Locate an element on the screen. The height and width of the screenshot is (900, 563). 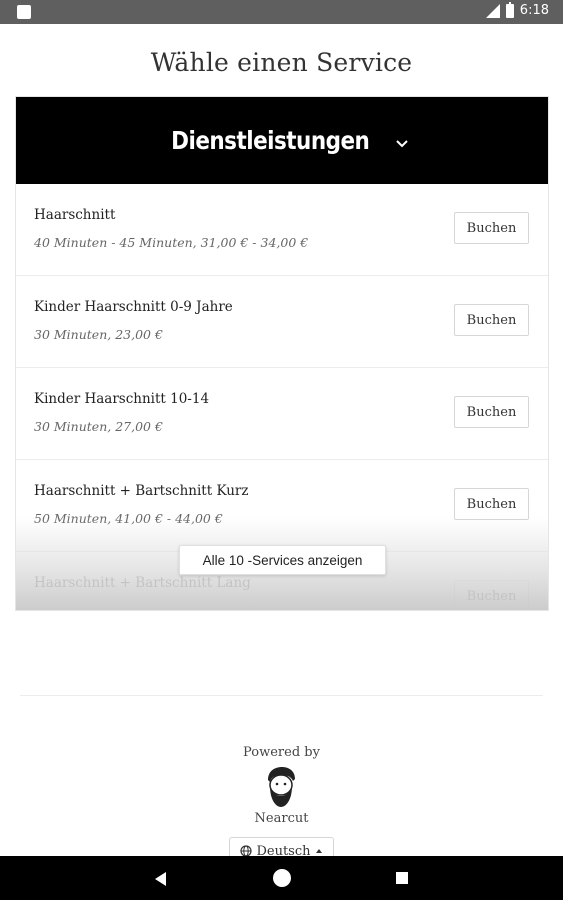
signal-icon is located at coordinates (492, 10).